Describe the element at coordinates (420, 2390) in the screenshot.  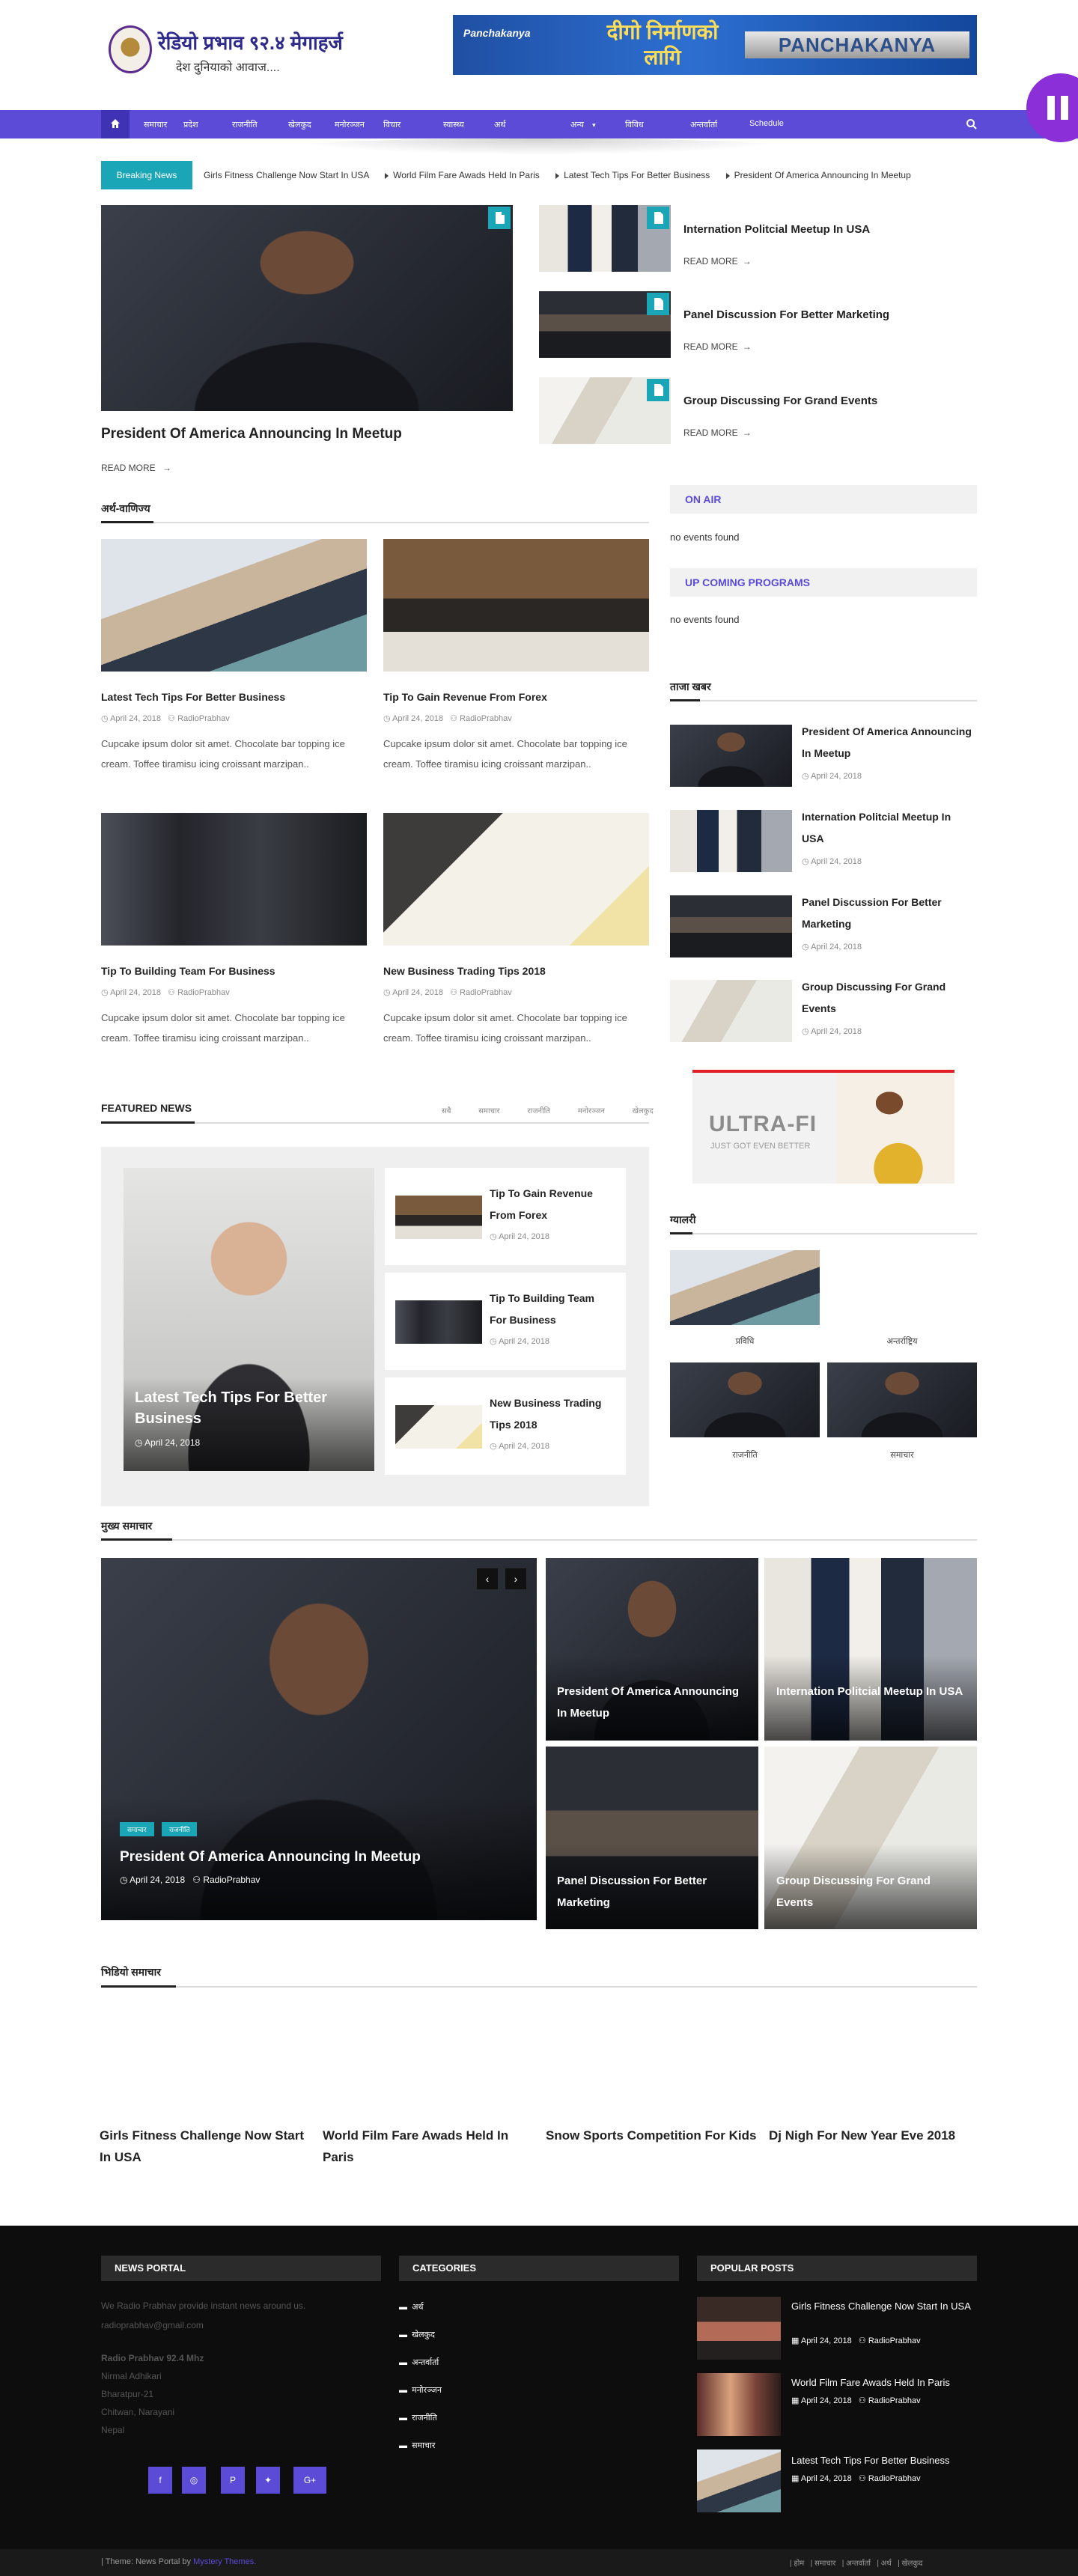
I see `footer-category-4: ▬ मनोरञ्जन` at that location.